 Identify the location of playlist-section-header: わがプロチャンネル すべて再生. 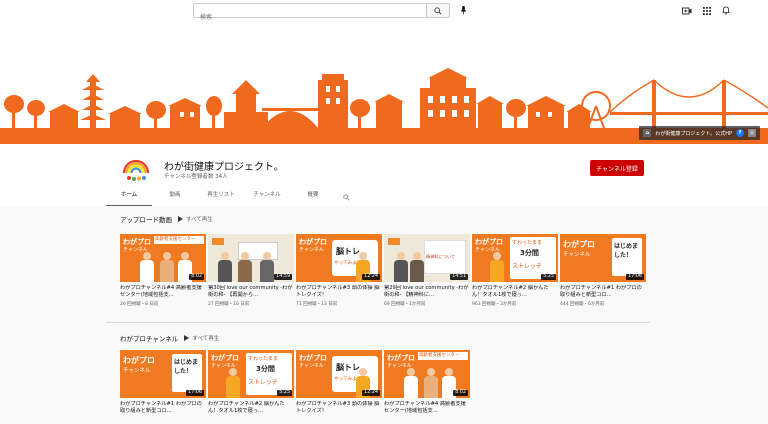
(169, 338).